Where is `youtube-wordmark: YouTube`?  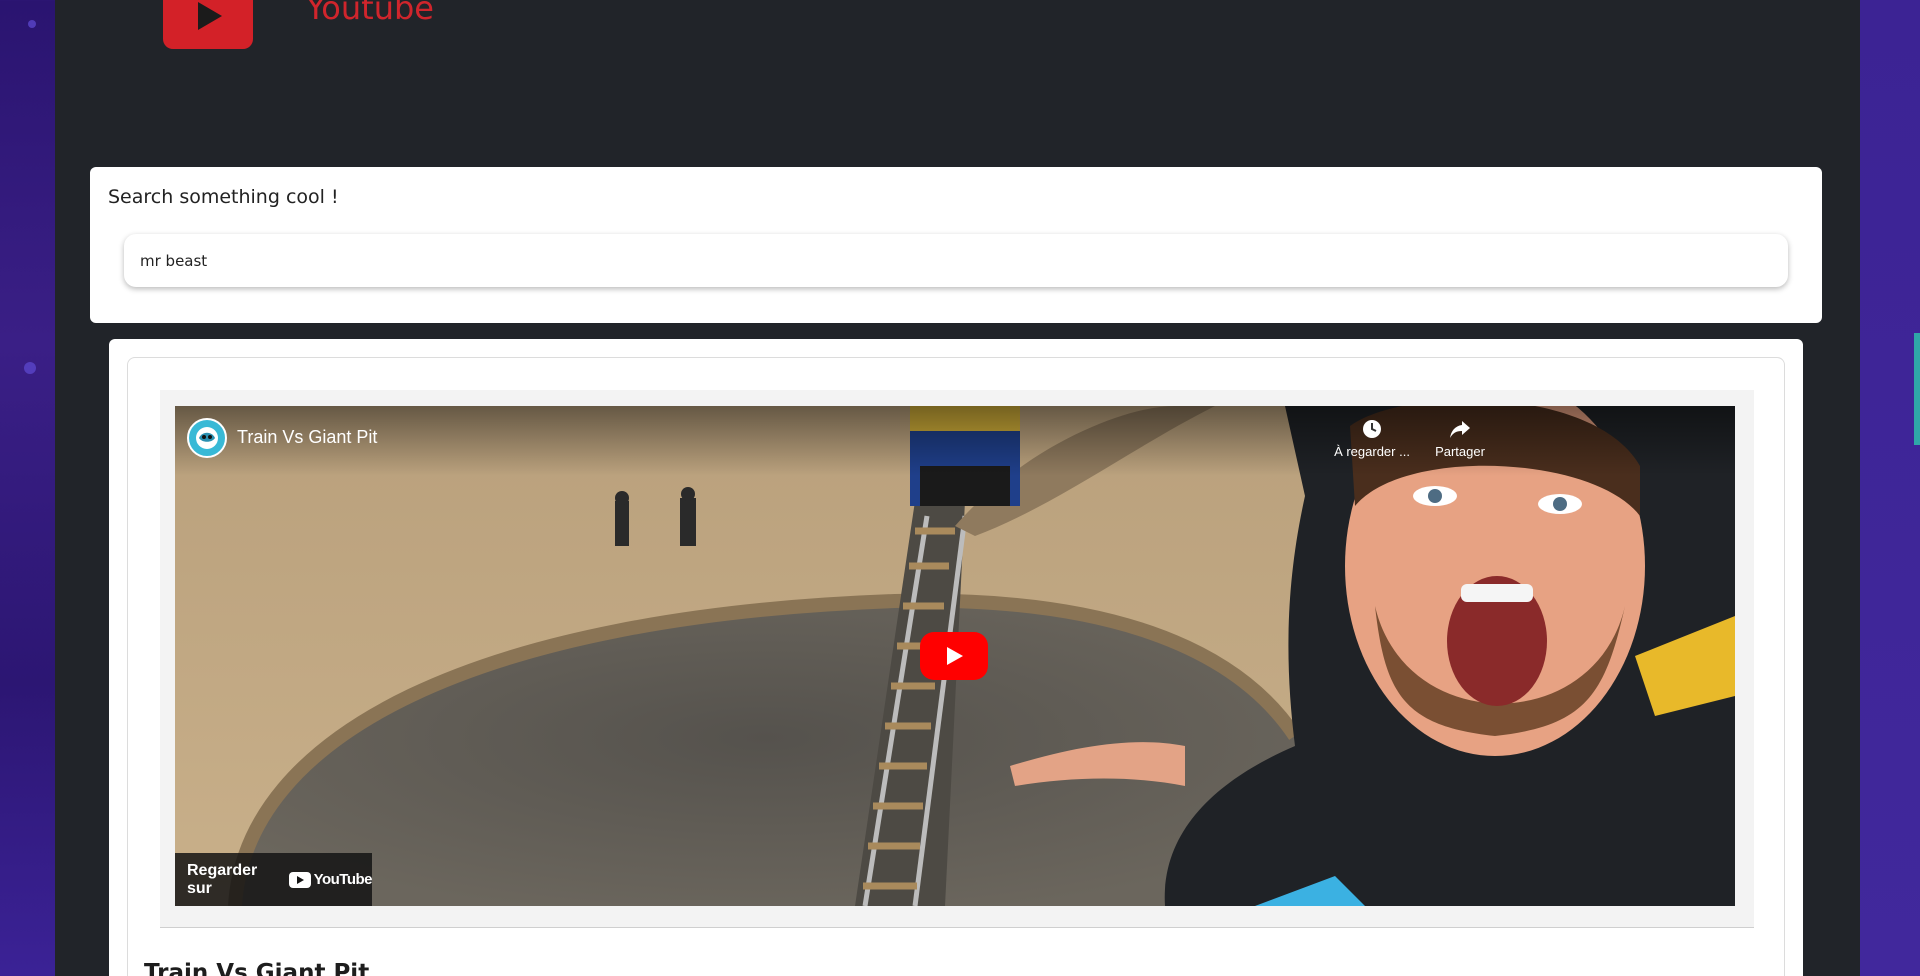
youtube-wordmark: YouTube is located at coordinates (330, 879).